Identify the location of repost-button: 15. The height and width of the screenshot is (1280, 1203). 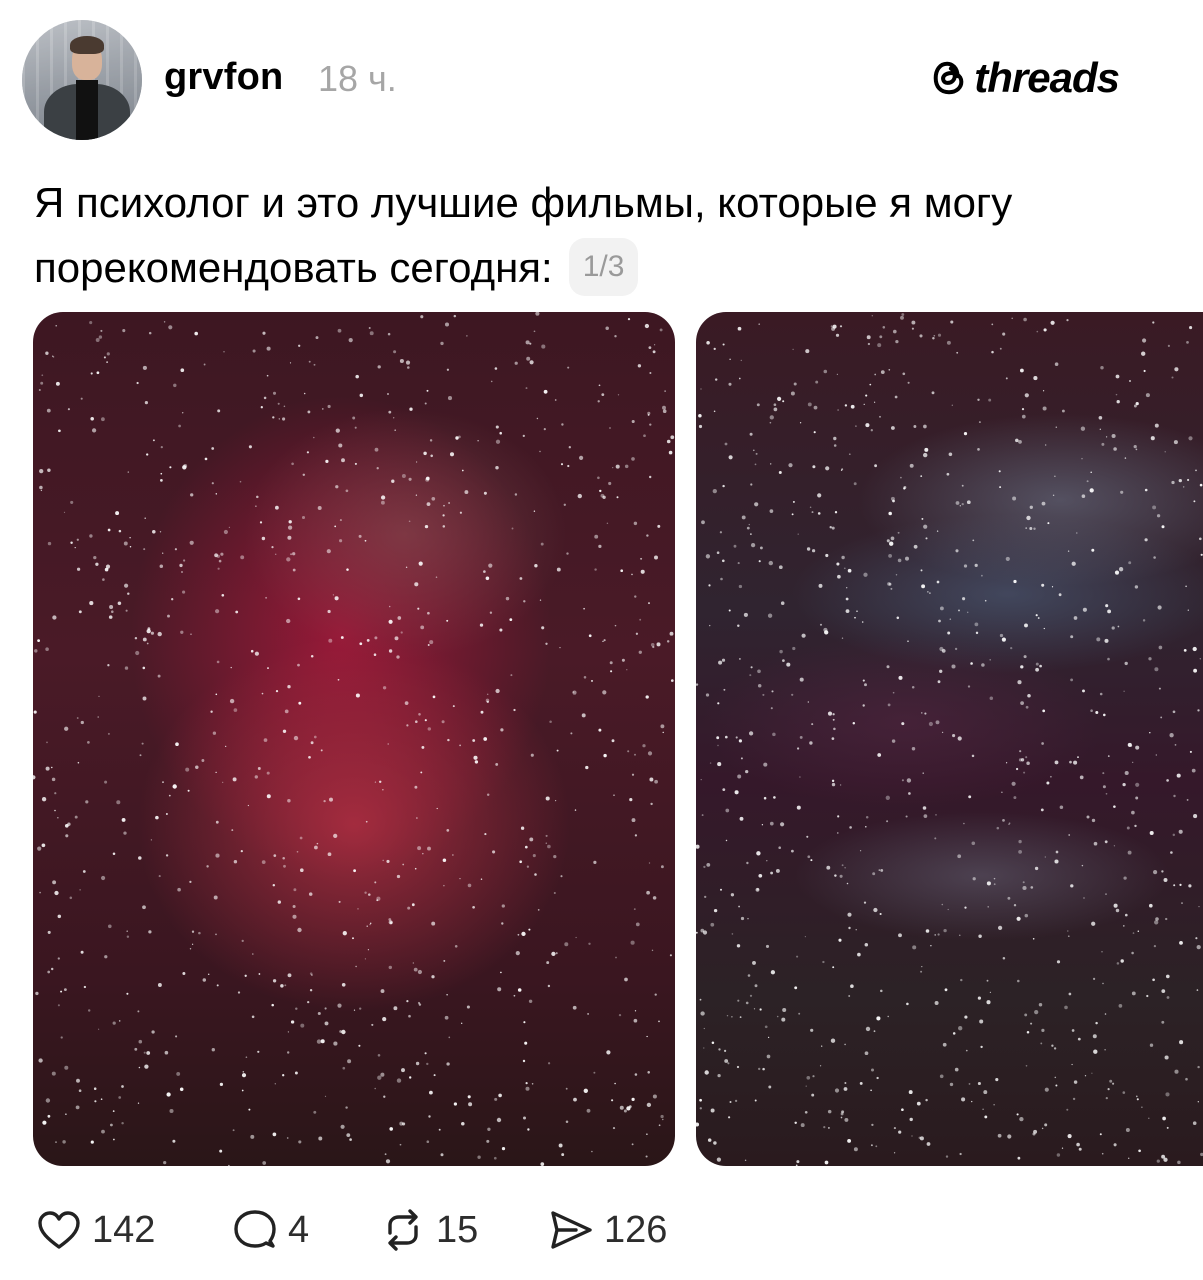
(462, 1230).